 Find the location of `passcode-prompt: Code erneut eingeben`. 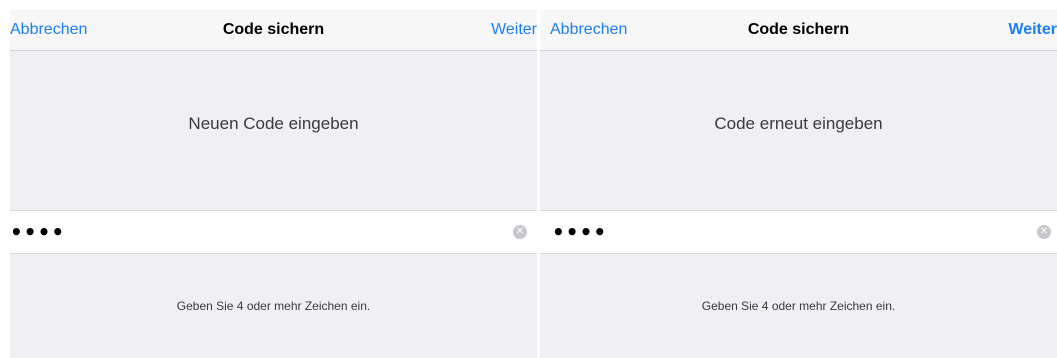

passcode-prompt: Code erneut eingeben is located at coordinates (798, 123).